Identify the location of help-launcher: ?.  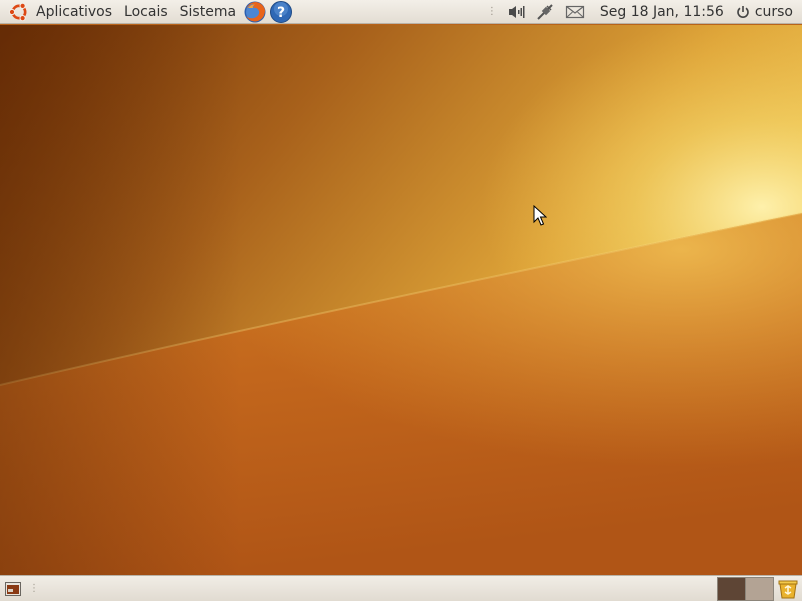
(281, 12).